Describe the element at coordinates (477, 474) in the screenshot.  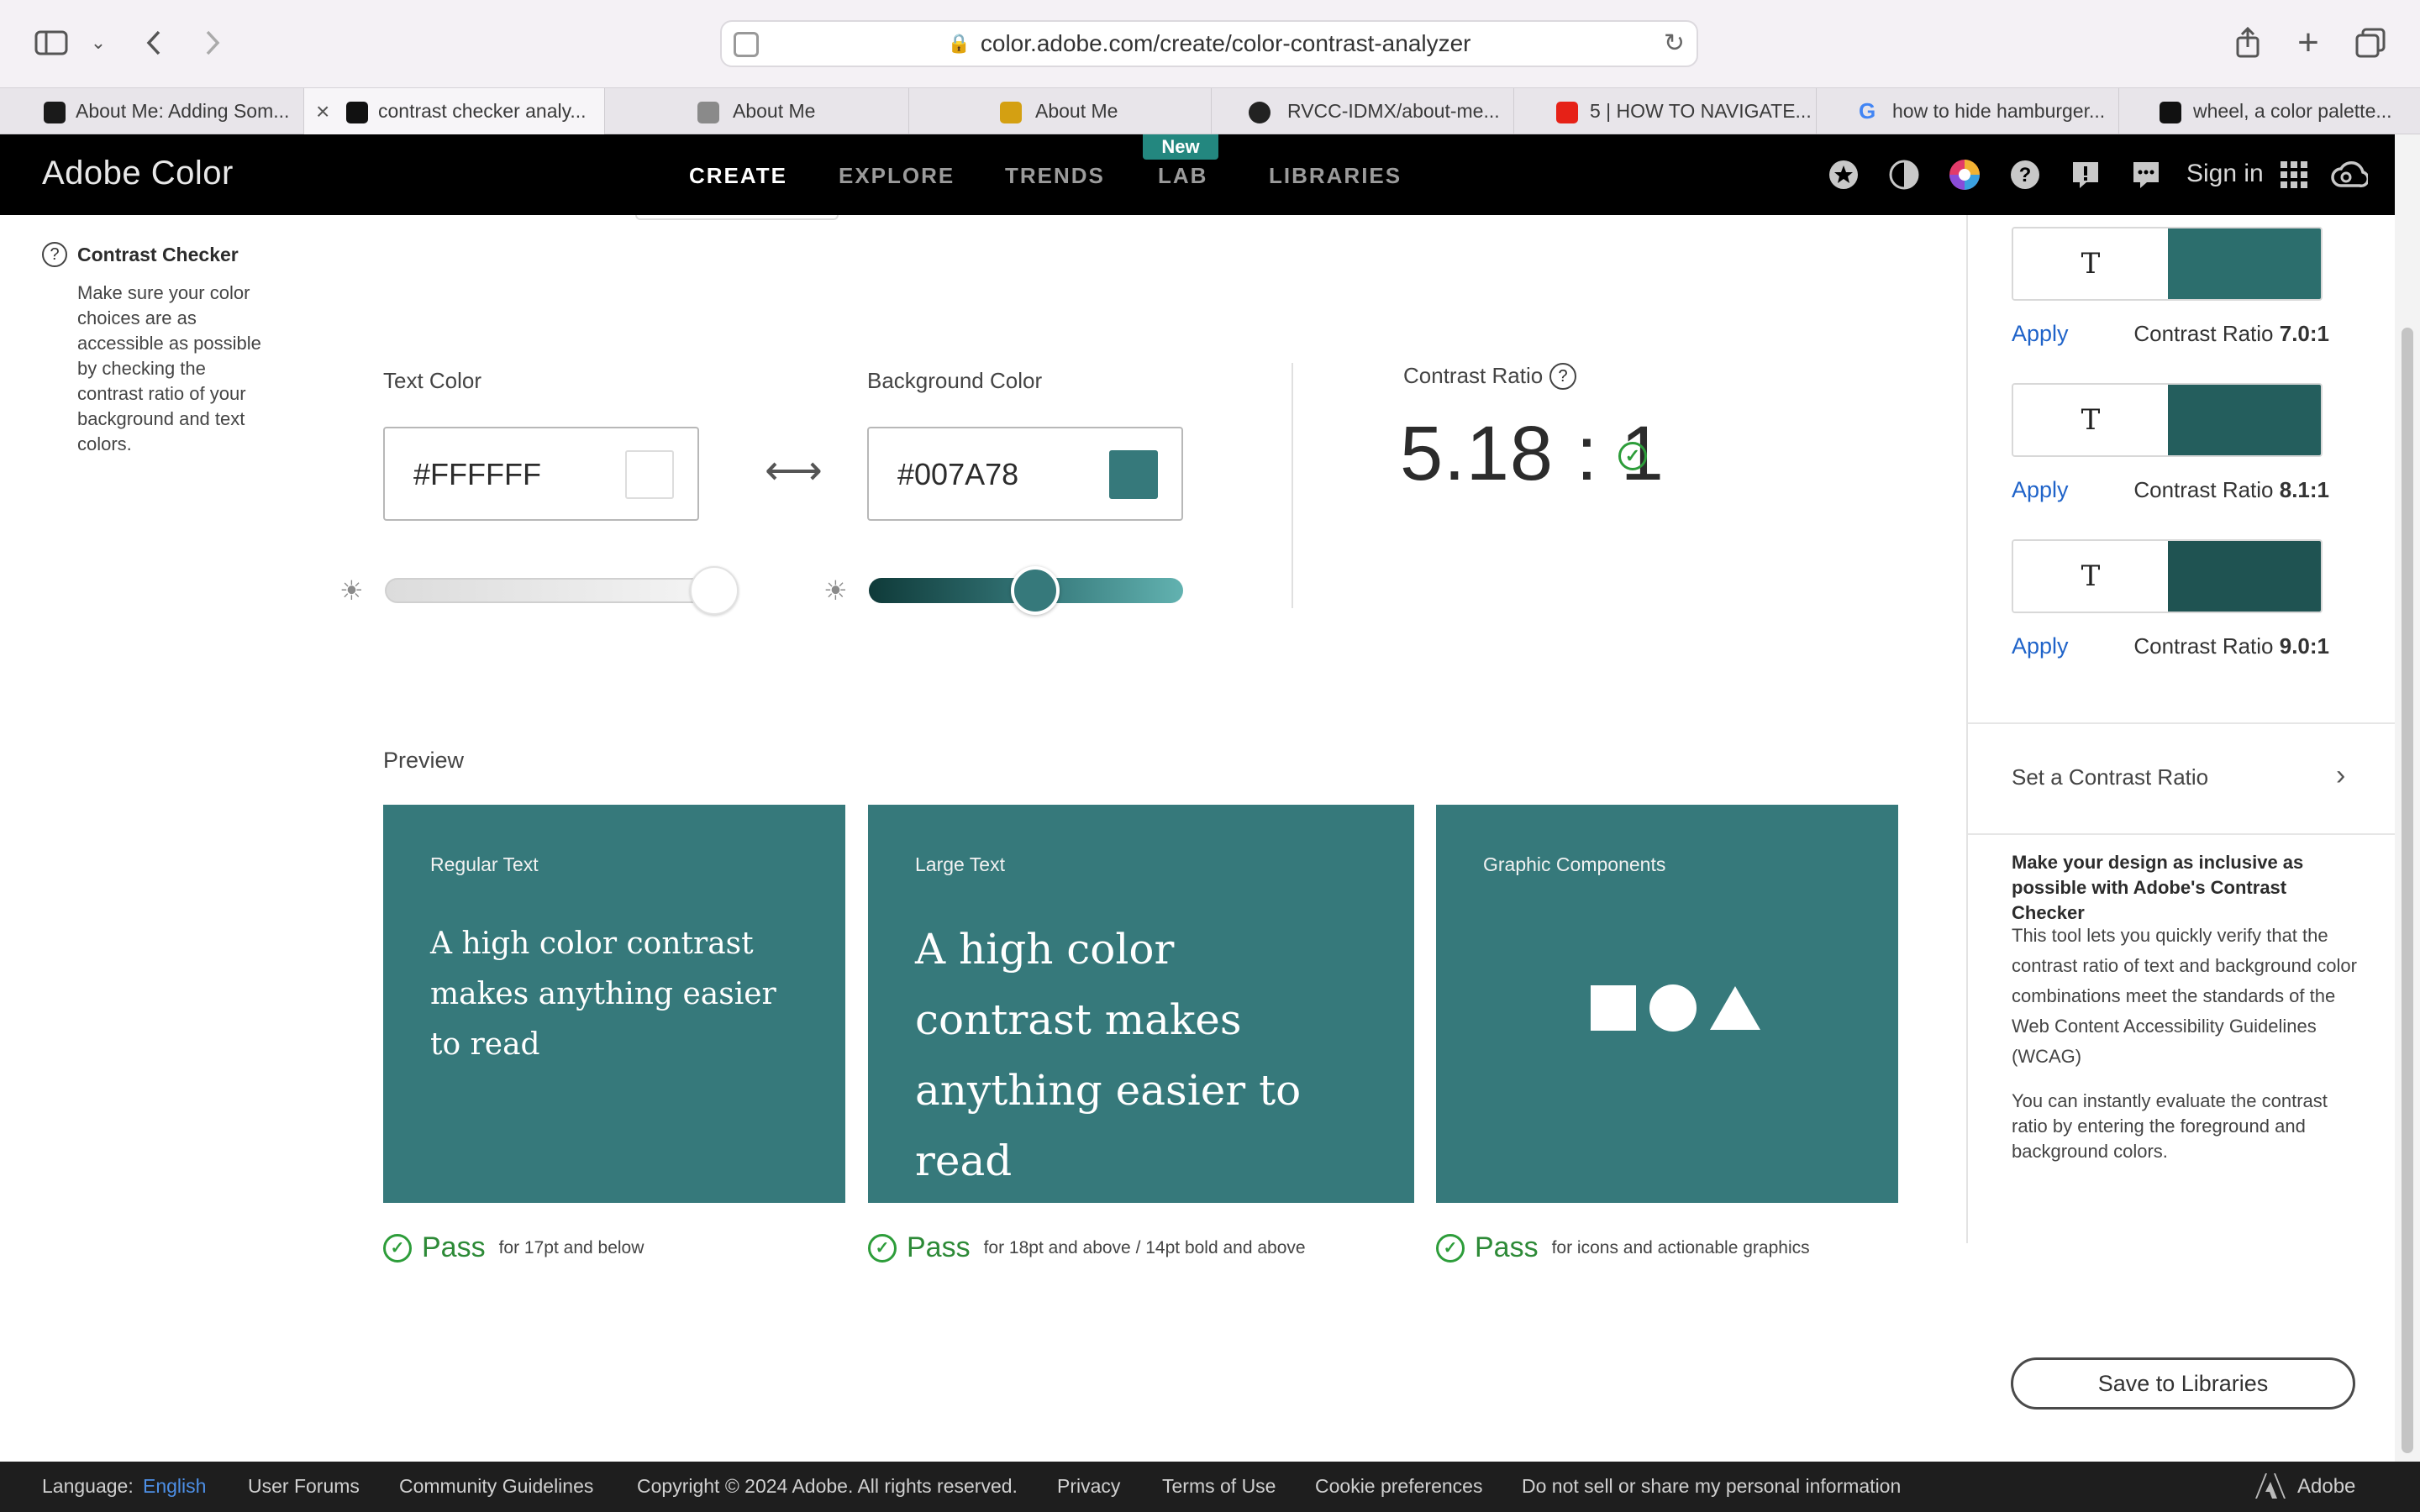
I see `text-color-hex: #FFFFFF` at that location.